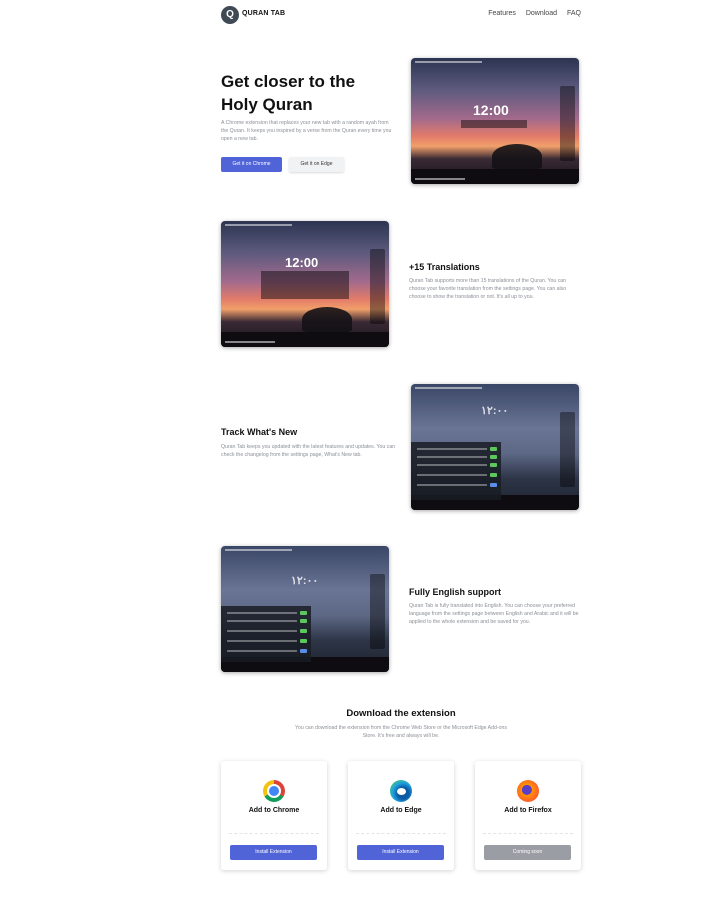 The height and width of the screenshot is (901, 711). What do you see at coordinates (528, 810) in the screenshot?
I see `firefox-card-label: Add to Firefox` at bounding box center [528, 810].